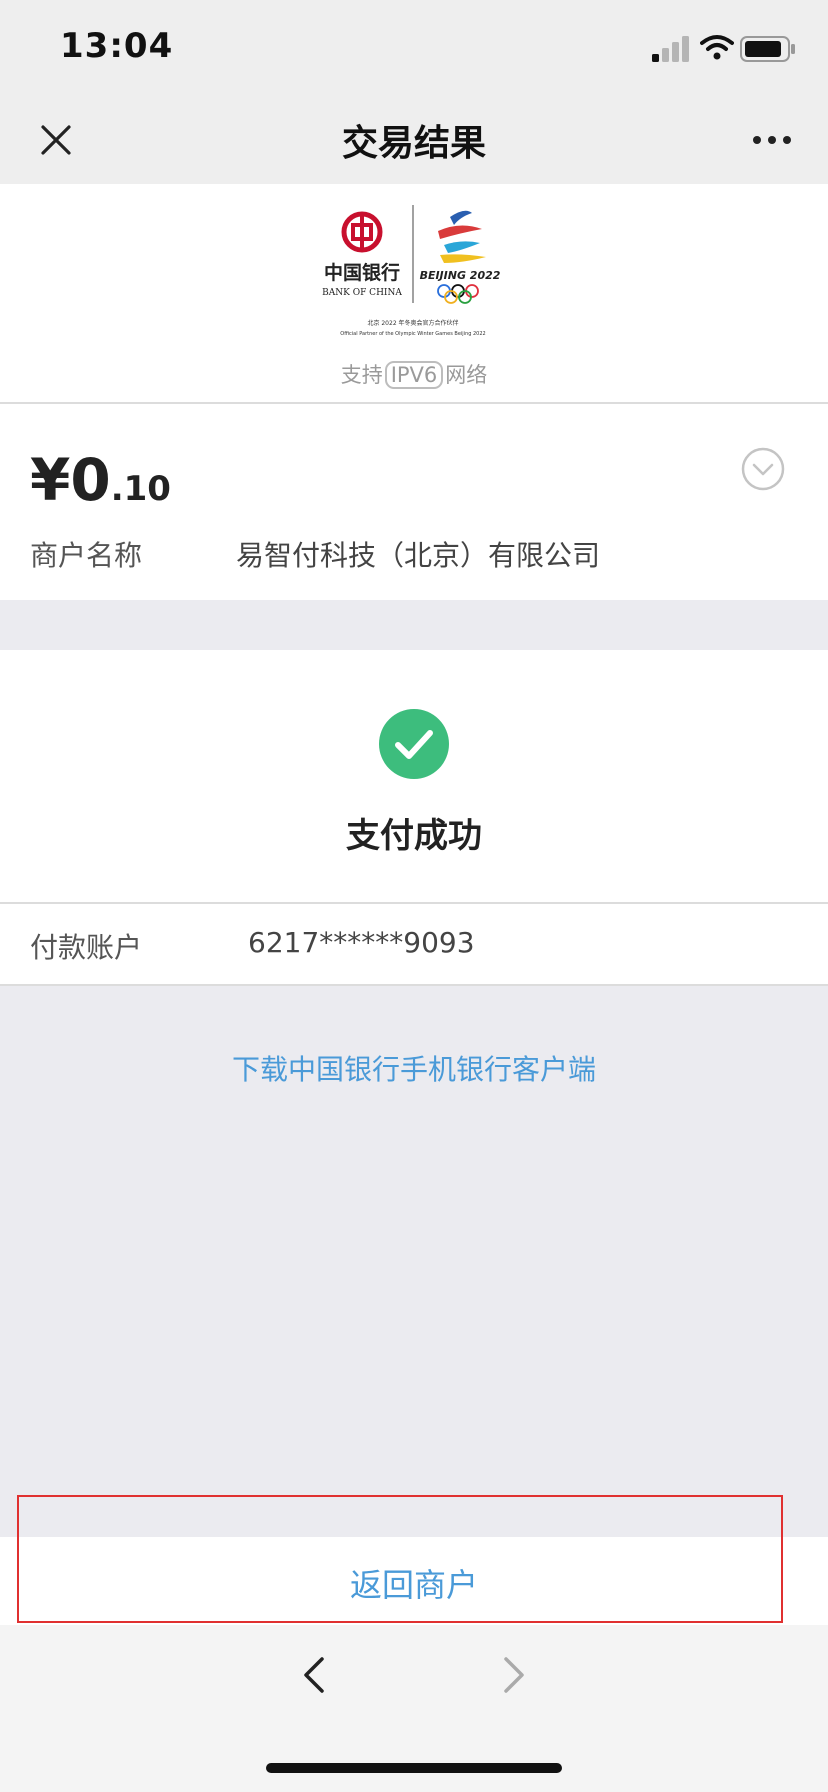 The height and width of the screenshot is (1792, 828). Describe the element at coordinates (314, 1675) in the screenshot. I see `back-arrow-icon` at that location.